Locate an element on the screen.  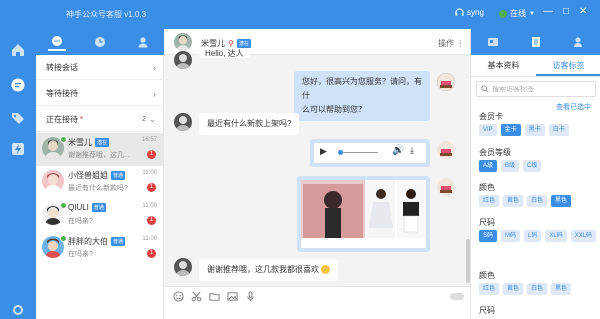
conv-name-row: 胖胖的大伯 普通 is located at coordinates (97, 241).